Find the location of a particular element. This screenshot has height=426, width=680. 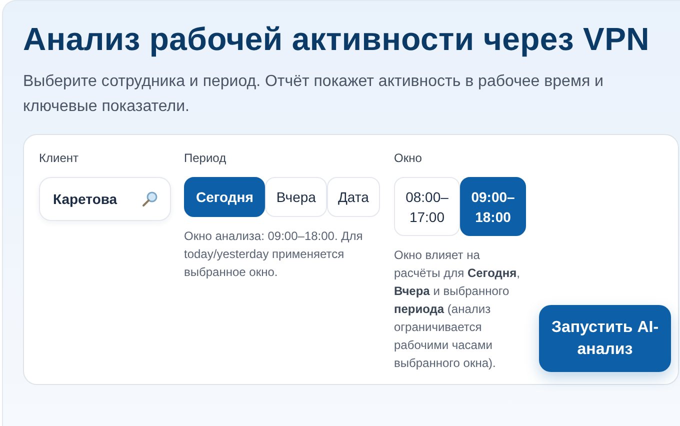

period-option: Дата is located at coordinates (353, 197).